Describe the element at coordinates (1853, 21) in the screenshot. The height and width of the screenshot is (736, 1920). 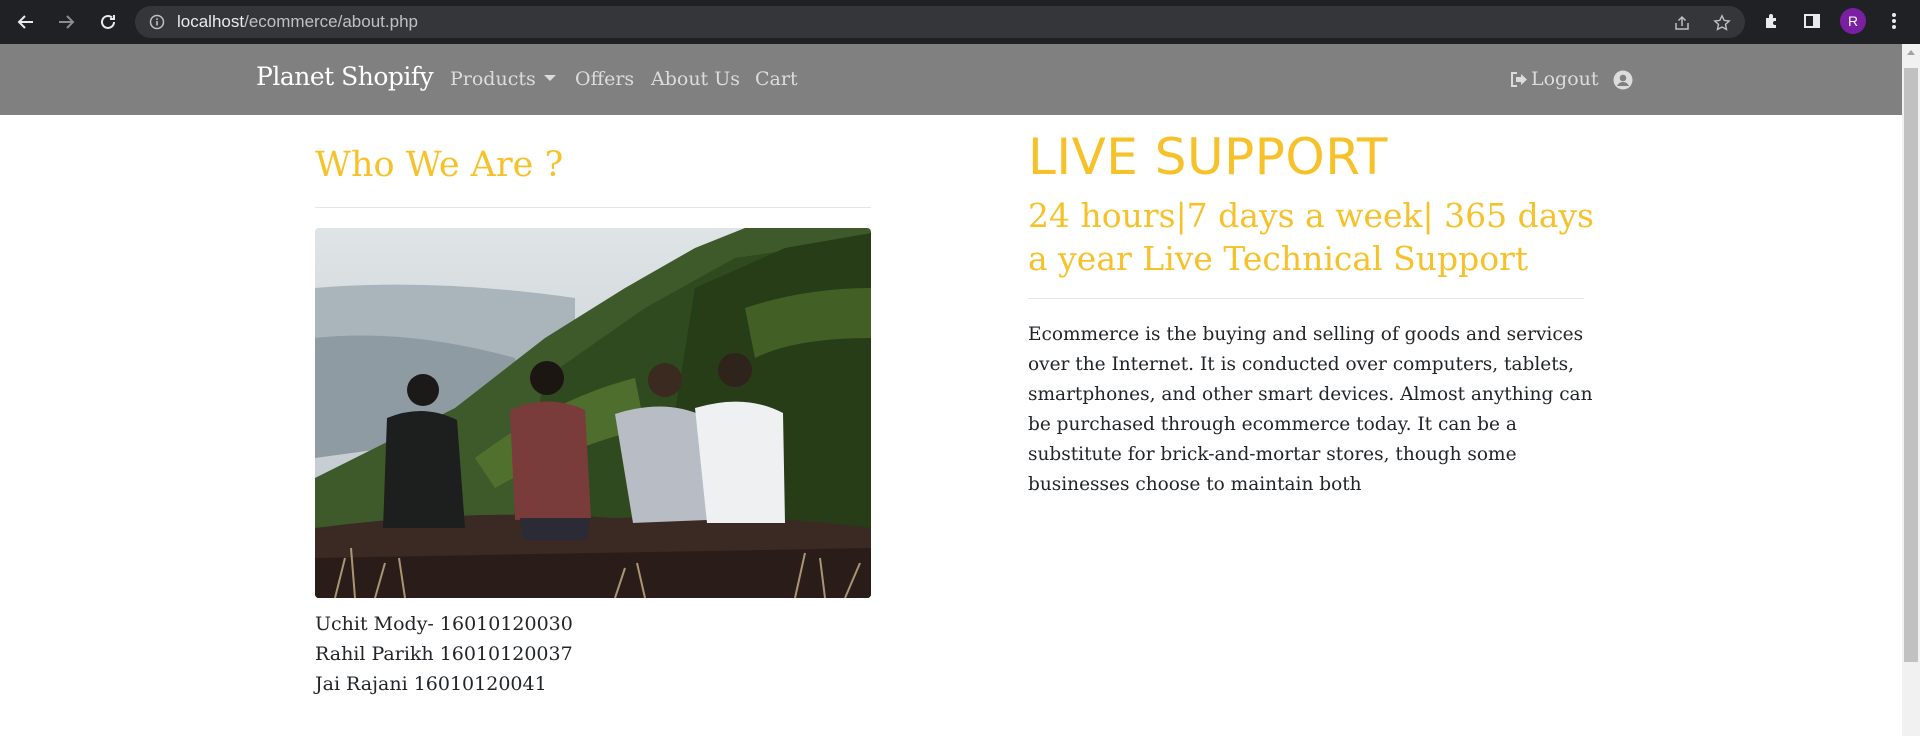
I see `profile-avatar: R` at that location.